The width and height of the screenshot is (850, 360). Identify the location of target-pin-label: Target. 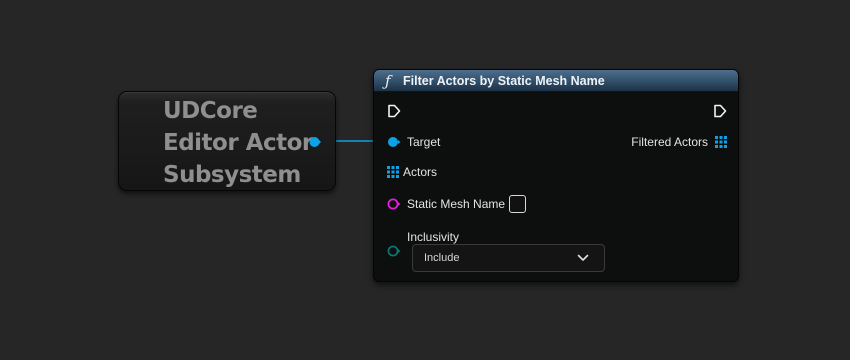
(424, 142).